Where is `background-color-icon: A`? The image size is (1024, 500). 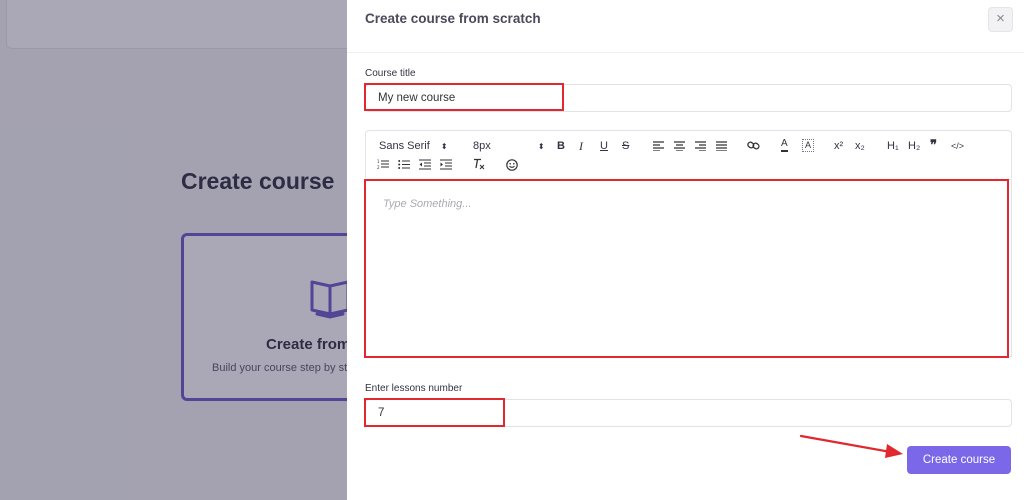 background-color-icon: A is located at coordinates (808, 145).